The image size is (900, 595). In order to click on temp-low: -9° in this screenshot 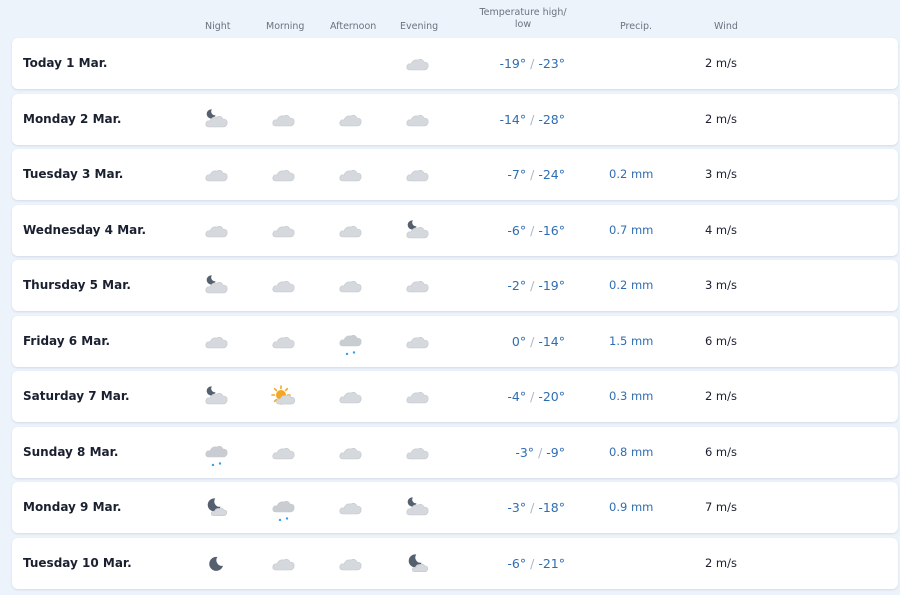, I will do `click(555, 452)`.